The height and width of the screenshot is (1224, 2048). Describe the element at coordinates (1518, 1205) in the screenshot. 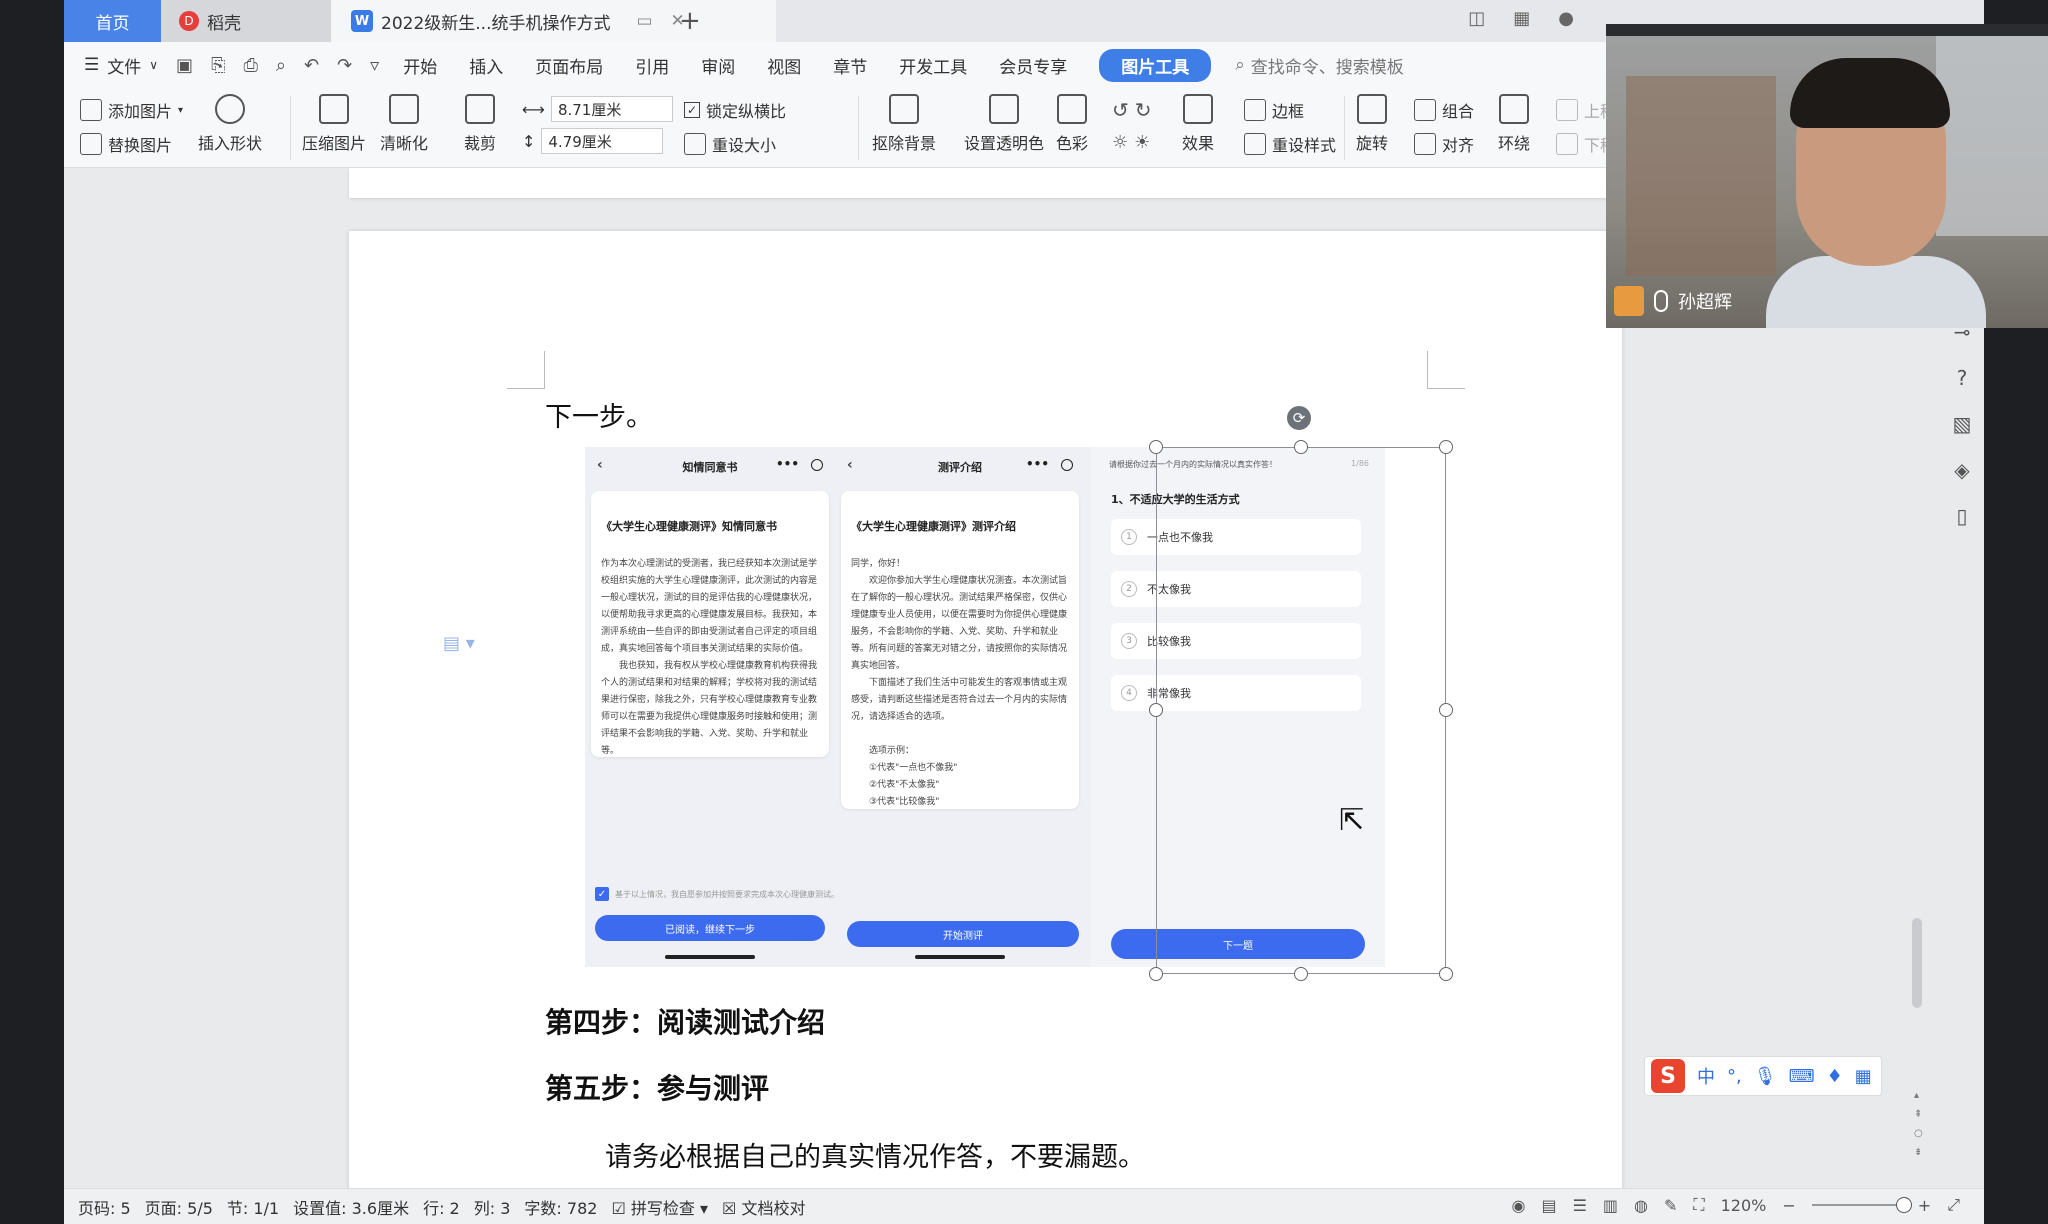

I see `eye-protection-icon: ◉` at that location.